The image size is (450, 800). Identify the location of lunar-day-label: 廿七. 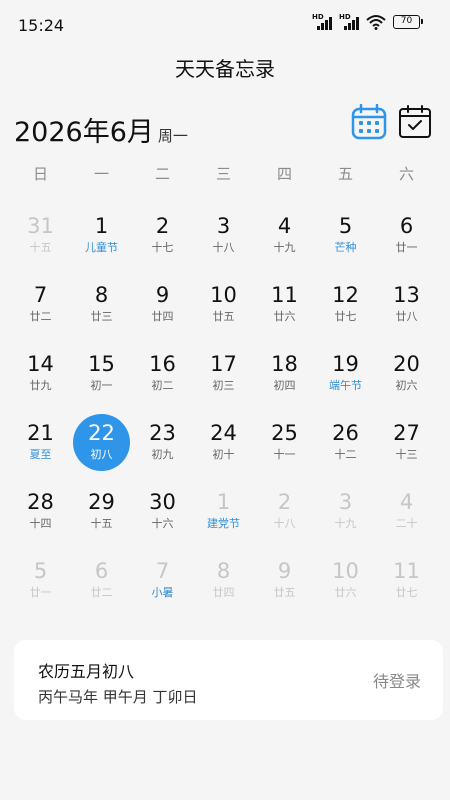
(406, 592).